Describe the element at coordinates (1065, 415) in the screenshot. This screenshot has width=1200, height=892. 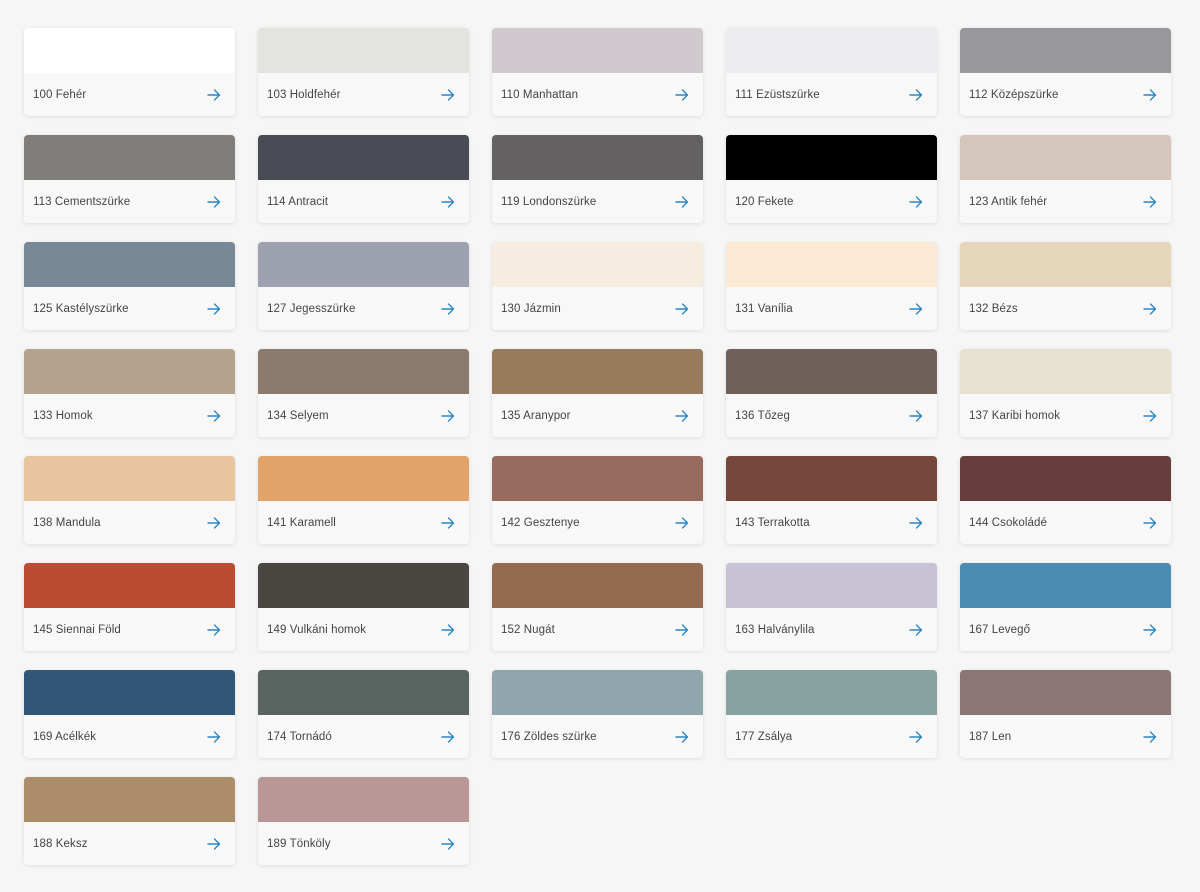
I see `color-label-row: 137 Karibi homok` at that location.